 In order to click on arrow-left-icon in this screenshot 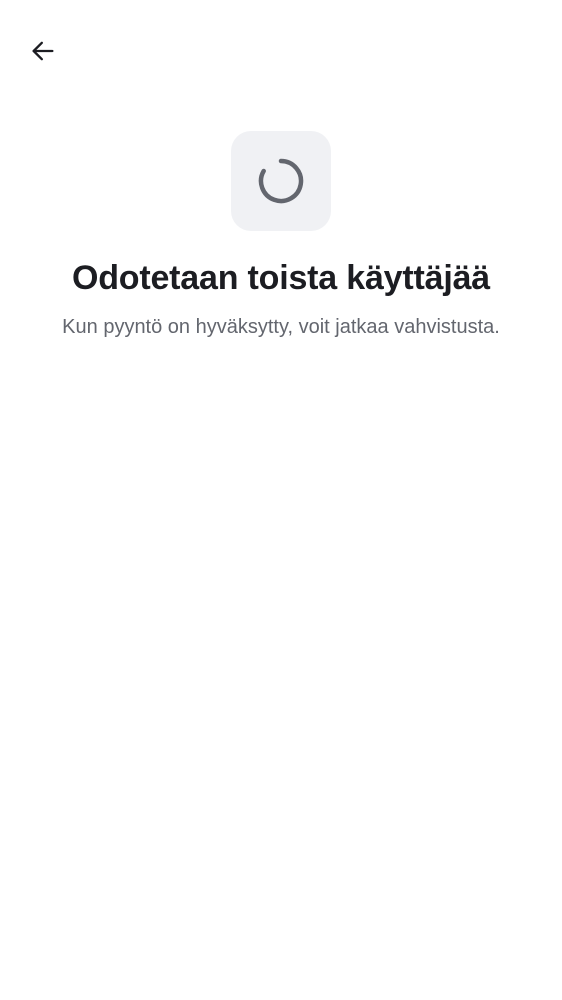, I will do `click(43, 51)`.